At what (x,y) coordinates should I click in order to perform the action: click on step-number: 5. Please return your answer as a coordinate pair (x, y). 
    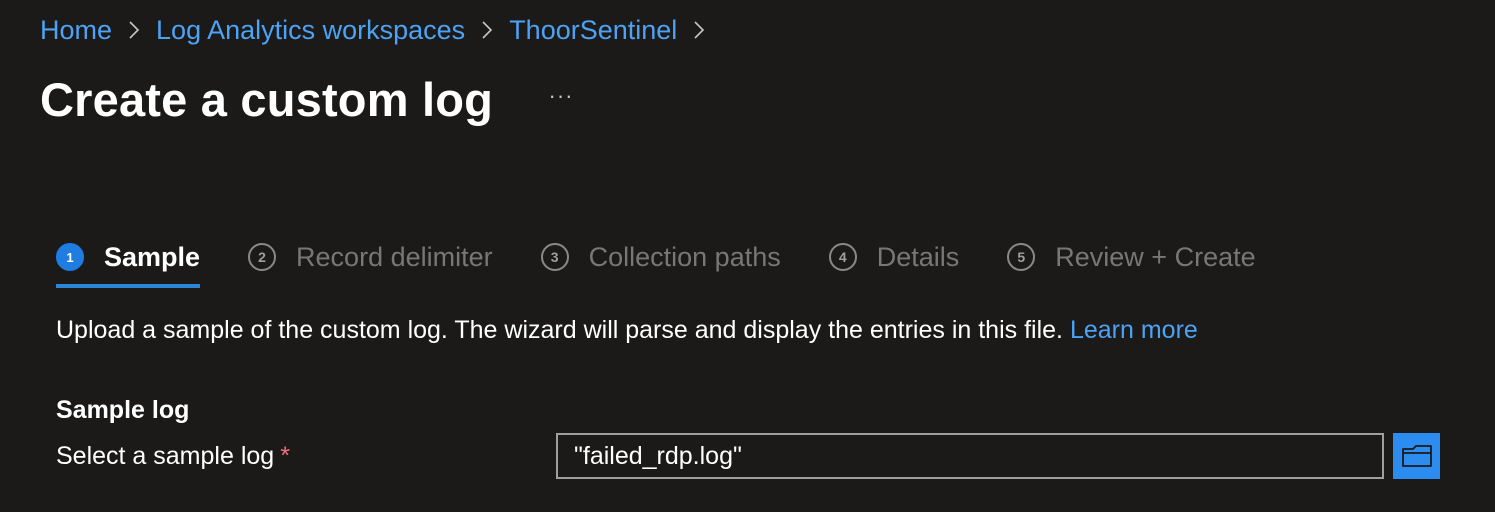
    Looking at the image, I should click on (1021, 257).